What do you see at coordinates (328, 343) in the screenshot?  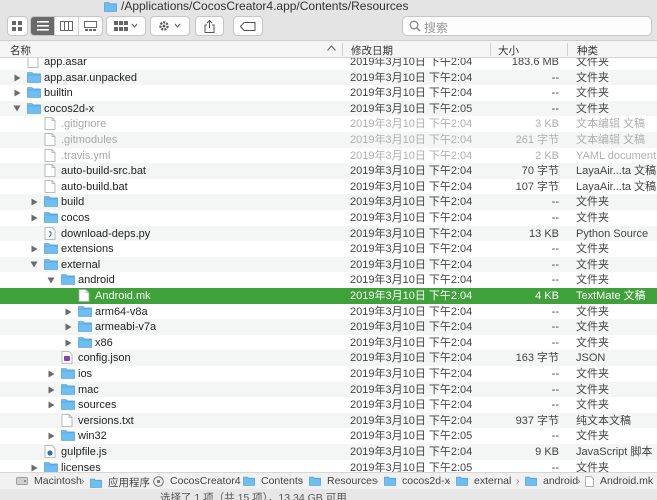 I see `file-row: x86 2019年3月10日 下午2:04 -- 文件夹` at bounding box center [328, 343].